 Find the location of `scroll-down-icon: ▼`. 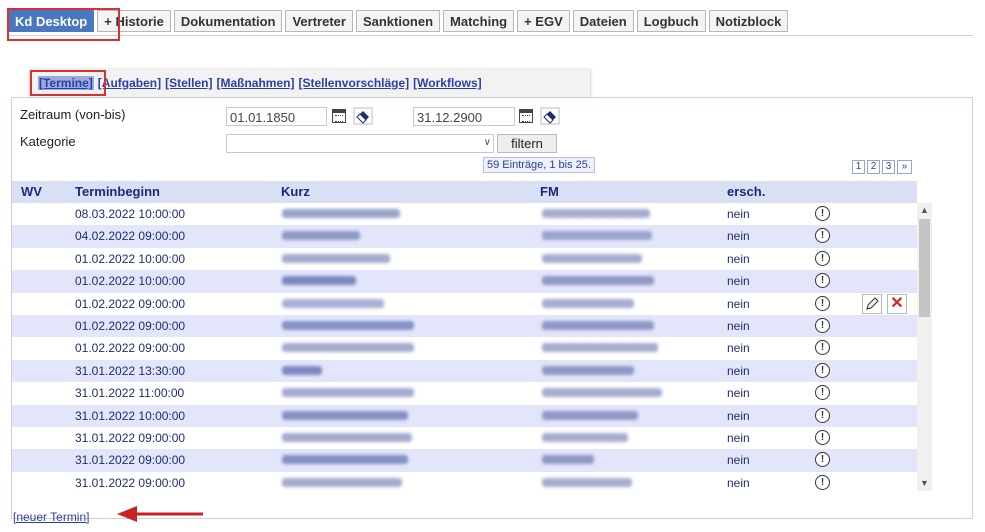

scroll-down-icon: ▼ is located at coordinates (924, 483).